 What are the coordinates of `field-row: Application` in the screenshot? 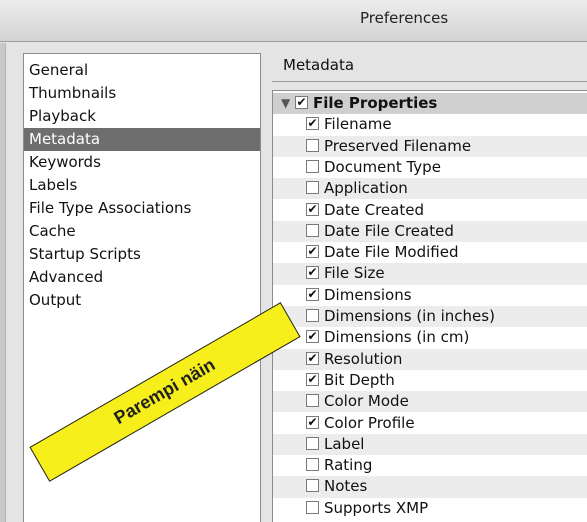 It's located at (430, 189).